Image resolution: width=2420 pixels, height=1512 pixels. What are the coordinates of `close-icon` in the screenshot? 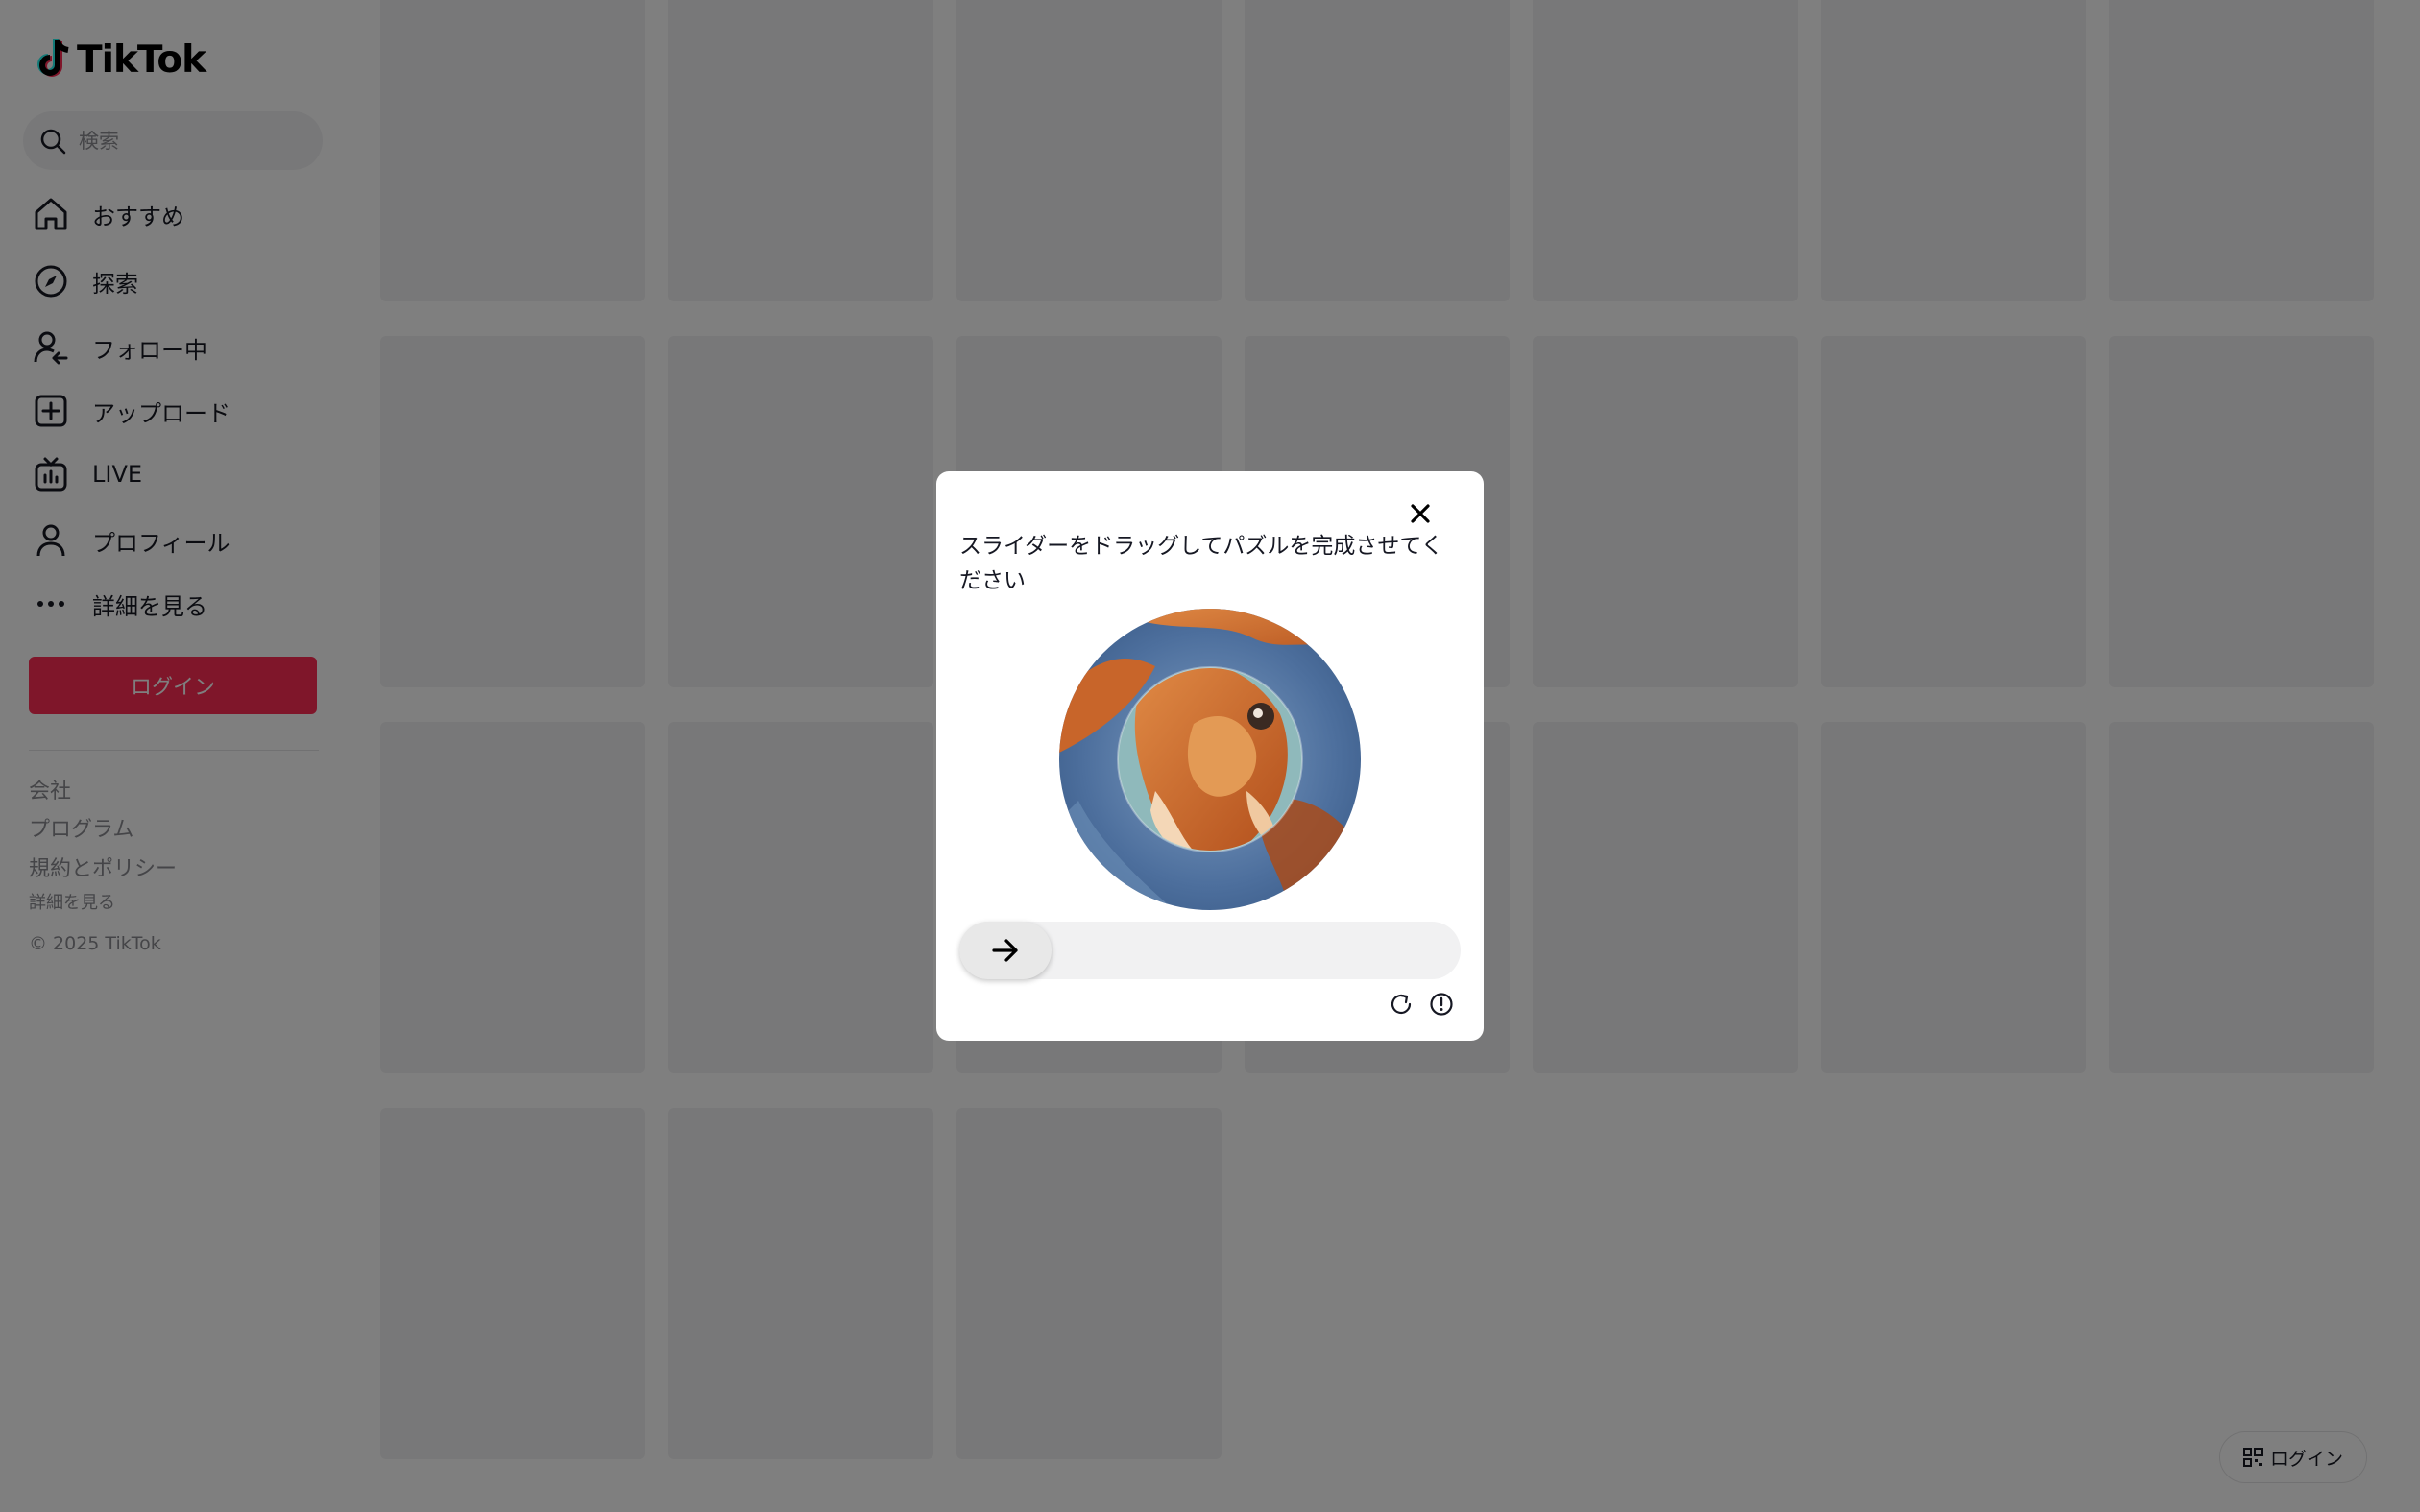 It's located at (1421, 513).